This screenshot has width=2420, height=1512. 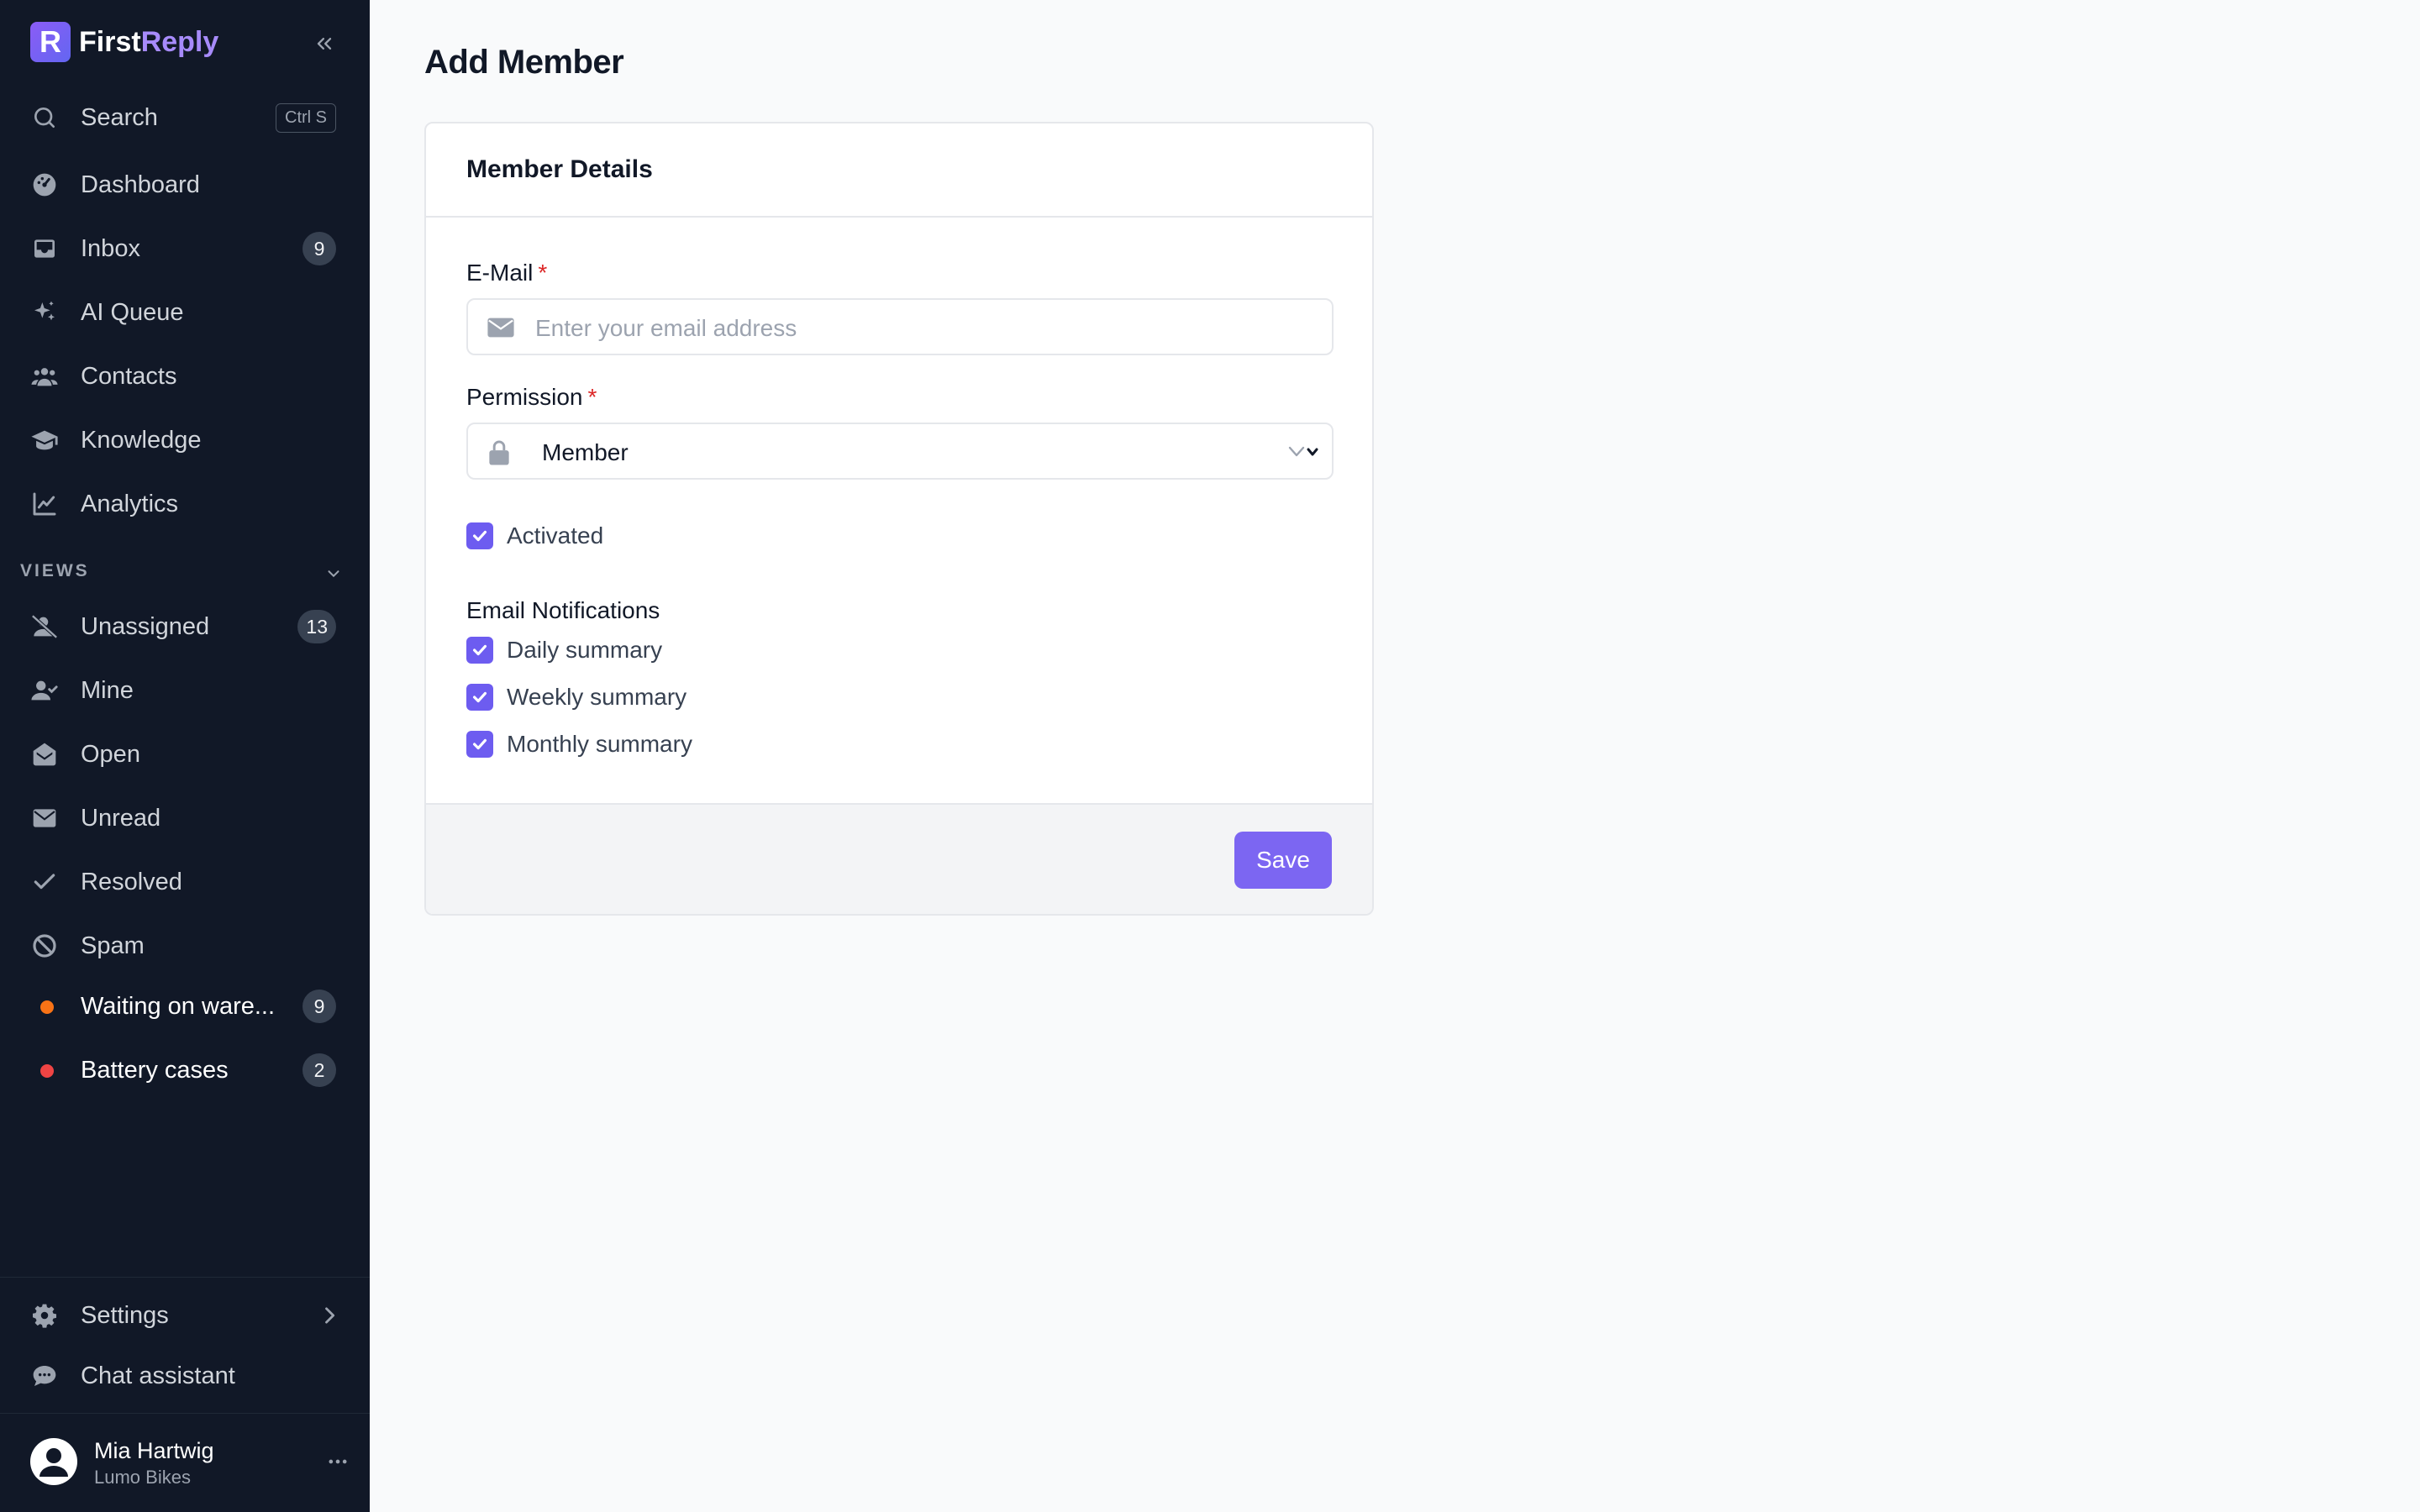 What do you see at coordinates (120, 117) in the screenshot?
I see `search-label: Search` at bounding box center [120, 117].